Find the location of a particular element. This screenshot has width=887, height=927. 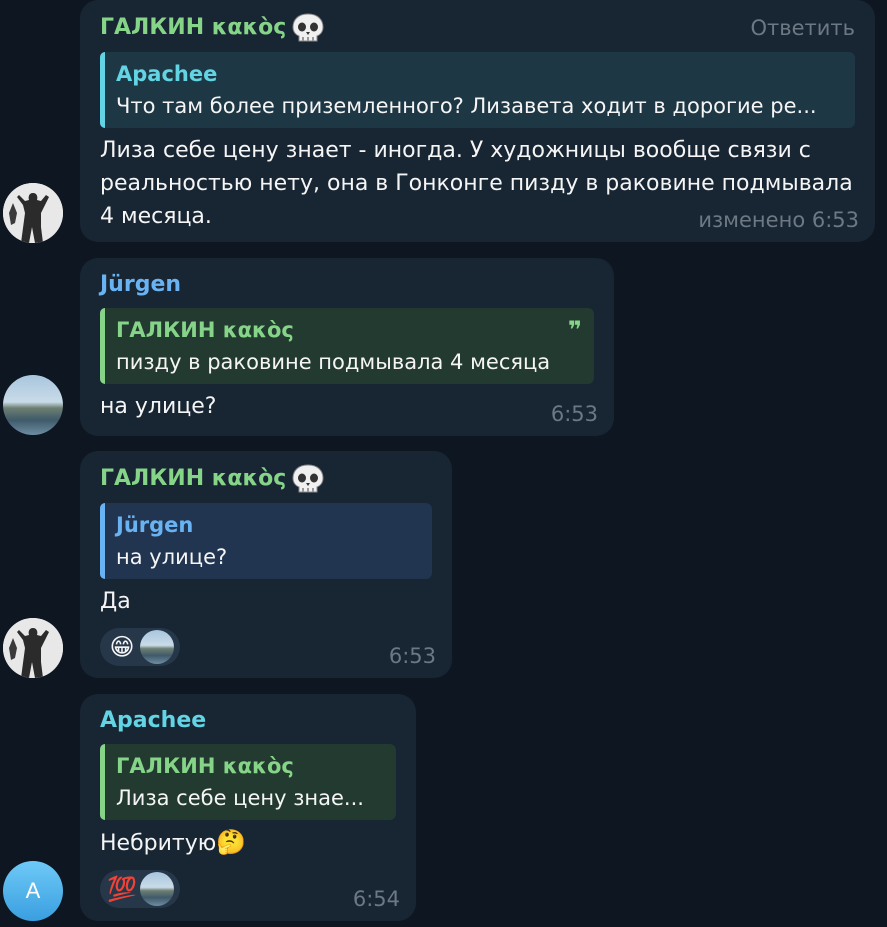

reply-button: Ответить is located at coordinates (802, 28).